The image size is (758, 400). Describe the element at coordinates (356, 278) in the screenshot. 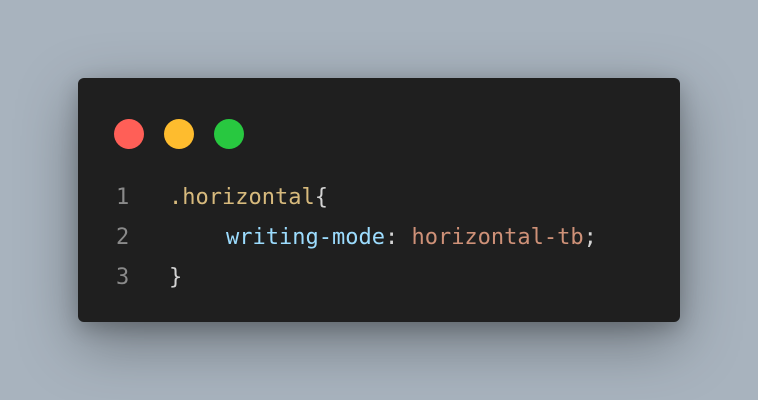

I see `code-line: 3 }` at that location.